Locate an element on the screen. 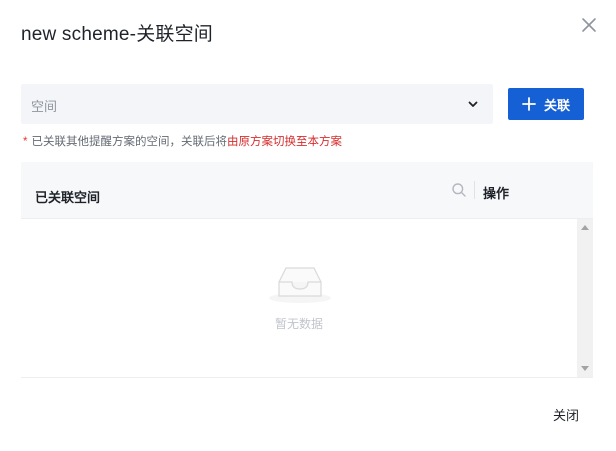 This screenshot has width=616, height=451. scroll-up-arrow-icon is located at coordinates (585, 227).